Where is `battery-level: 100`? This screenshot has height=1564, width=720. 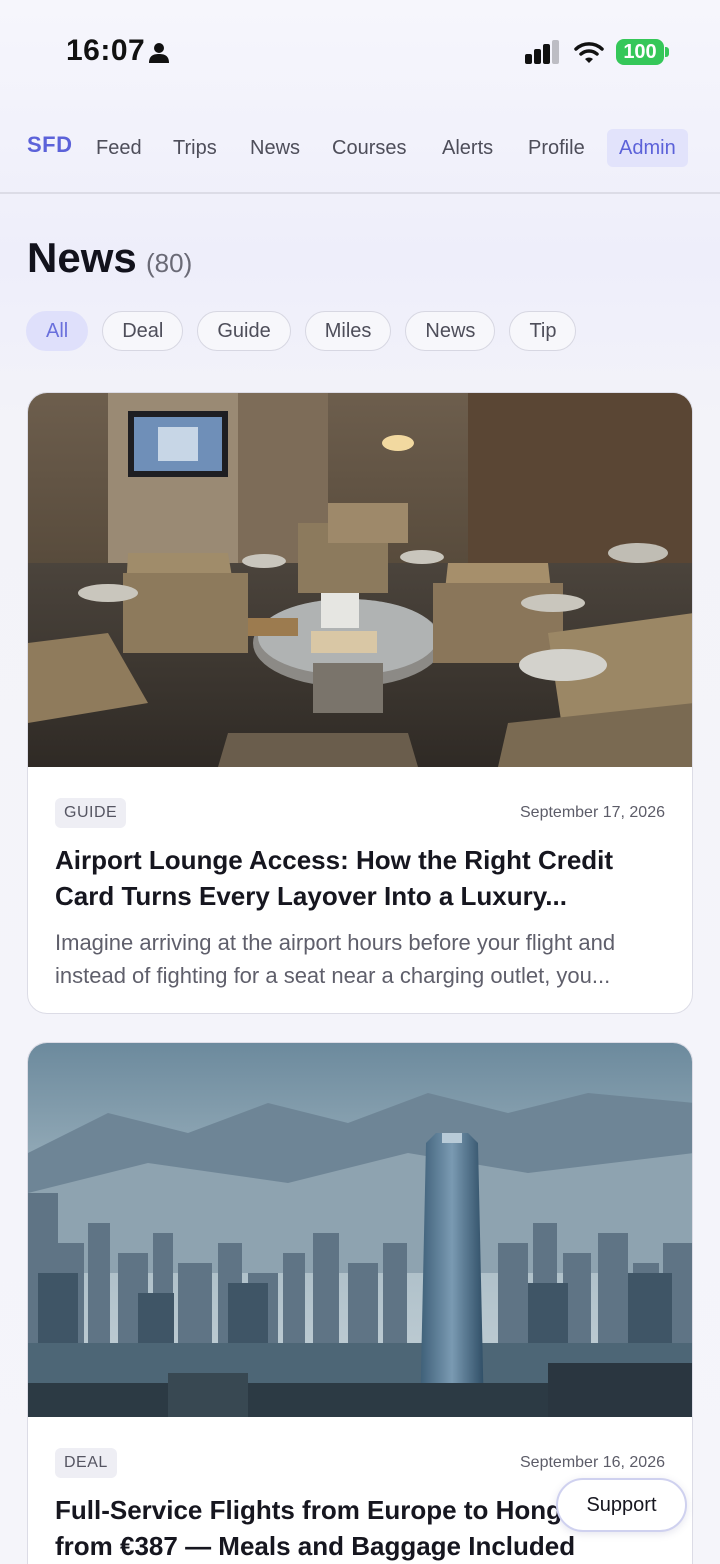 battery-level: 100 is located at coordinates (640, 51).